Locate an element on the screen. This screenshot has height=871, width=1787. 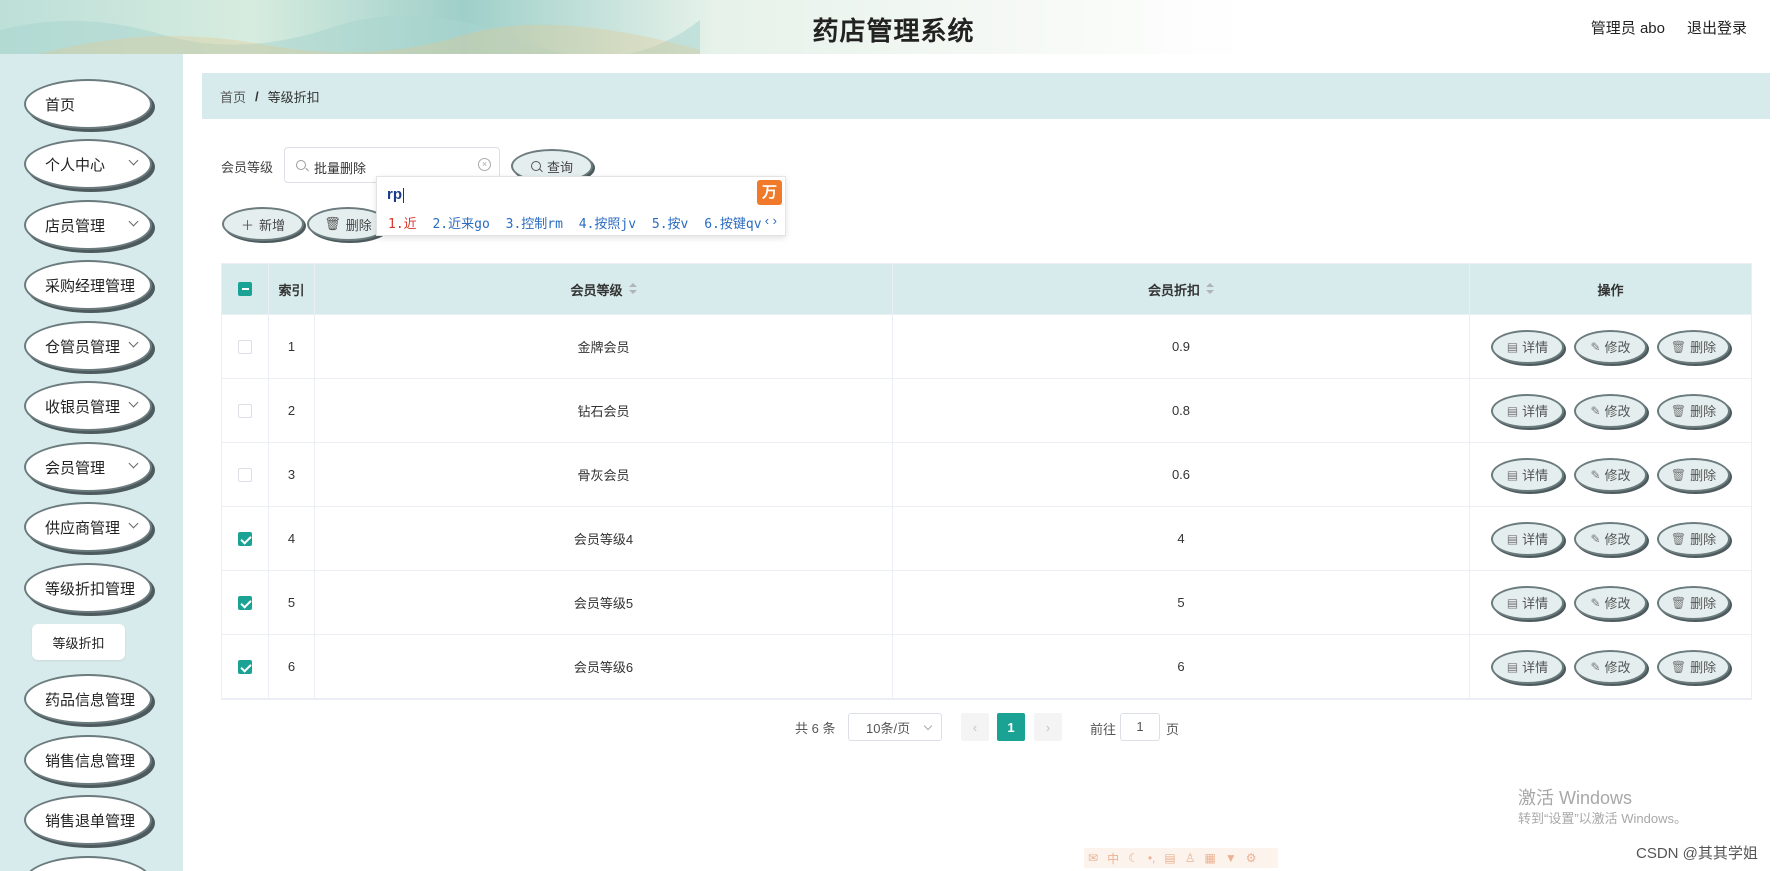
search-icon is located at coordinates (535, 166).